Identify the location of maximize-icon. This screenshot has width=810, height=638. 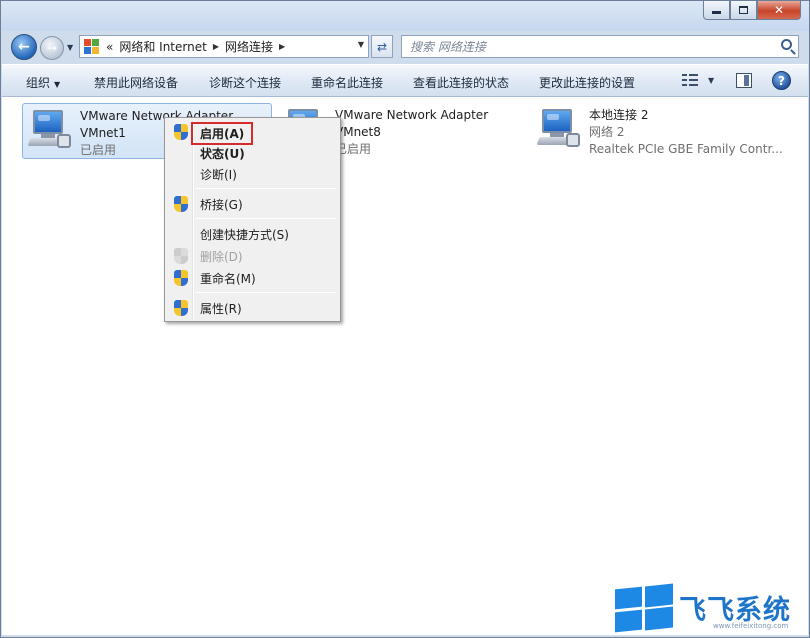
(743, 10).